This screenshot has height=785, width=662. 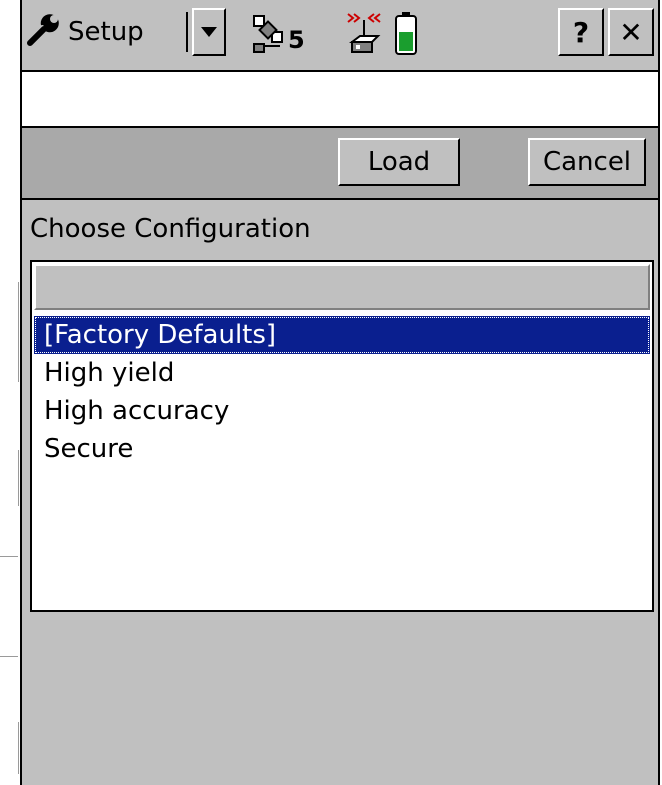 What do you see at coordinates (581, 32) in the screenshot?
I see `help-button: ?` at bounding box center [581, 32].